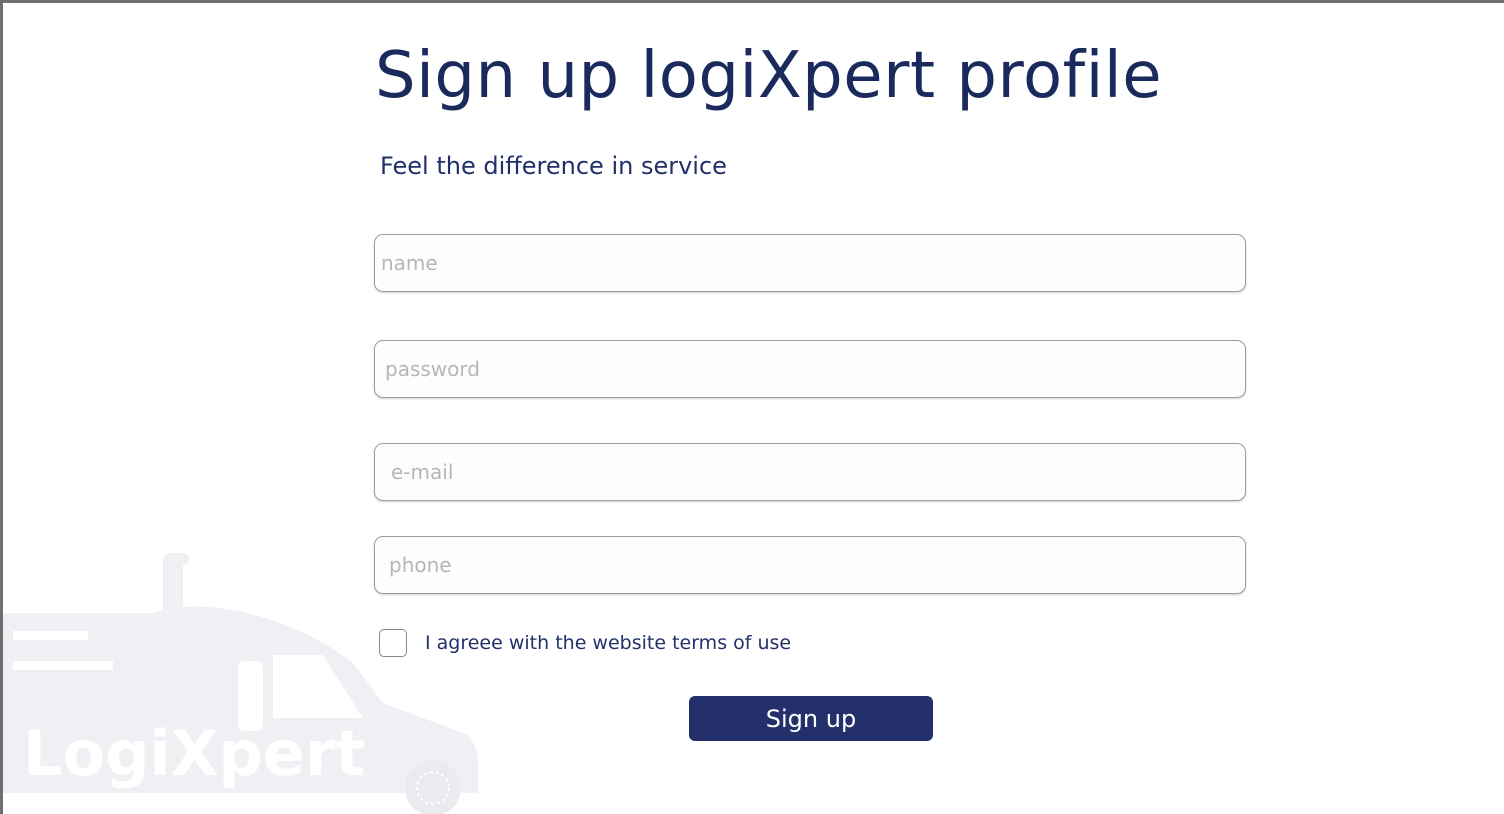  Describe the element at coordinates (810, 565) in the screenshot. I see `phone-input` at that location.